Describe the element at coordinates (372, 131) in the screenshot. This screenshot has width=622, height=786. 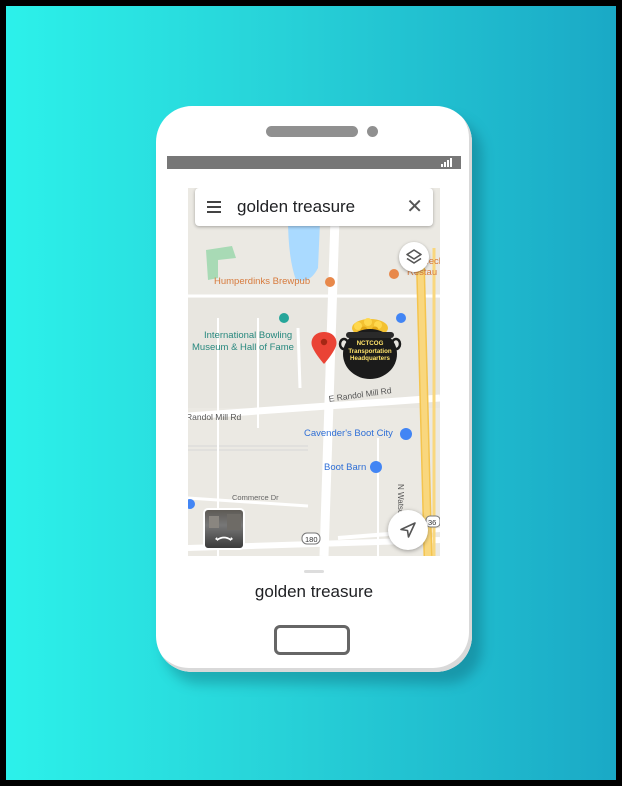
I see `phone-camera` at that location.